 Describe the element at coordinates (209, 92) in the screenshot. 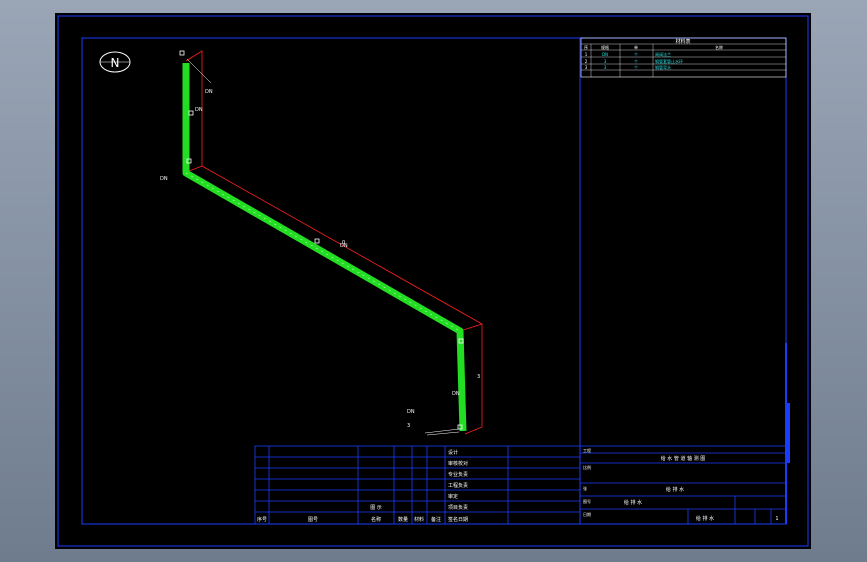

I see `pipe-label-top: DN` at that location.